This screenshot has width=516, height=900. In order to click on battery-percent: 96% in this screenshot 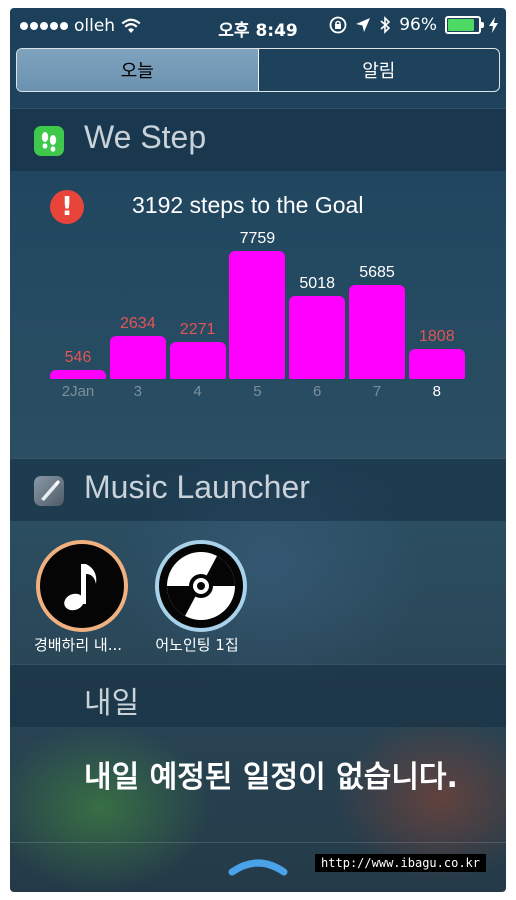, I will do `click(418, 25)`.